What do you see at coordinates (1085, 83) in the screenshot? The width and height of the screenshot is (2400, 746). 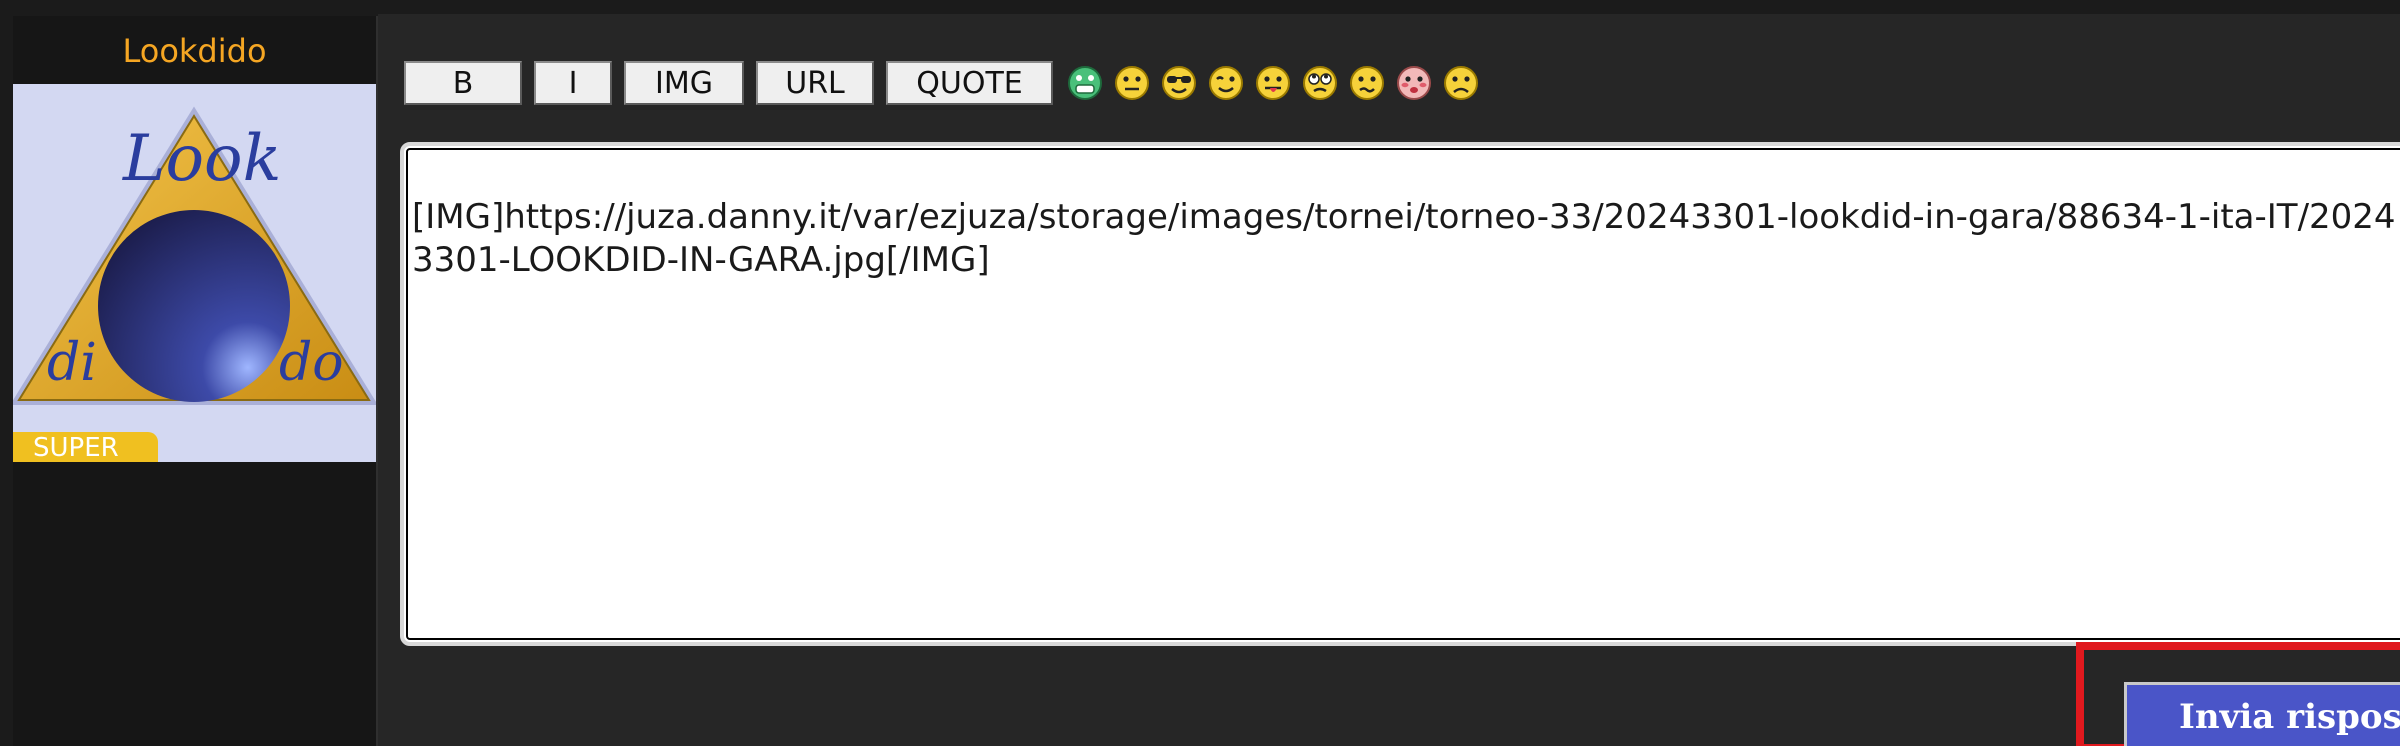 I see `grin-icon` at bounding box center [1085, 83].